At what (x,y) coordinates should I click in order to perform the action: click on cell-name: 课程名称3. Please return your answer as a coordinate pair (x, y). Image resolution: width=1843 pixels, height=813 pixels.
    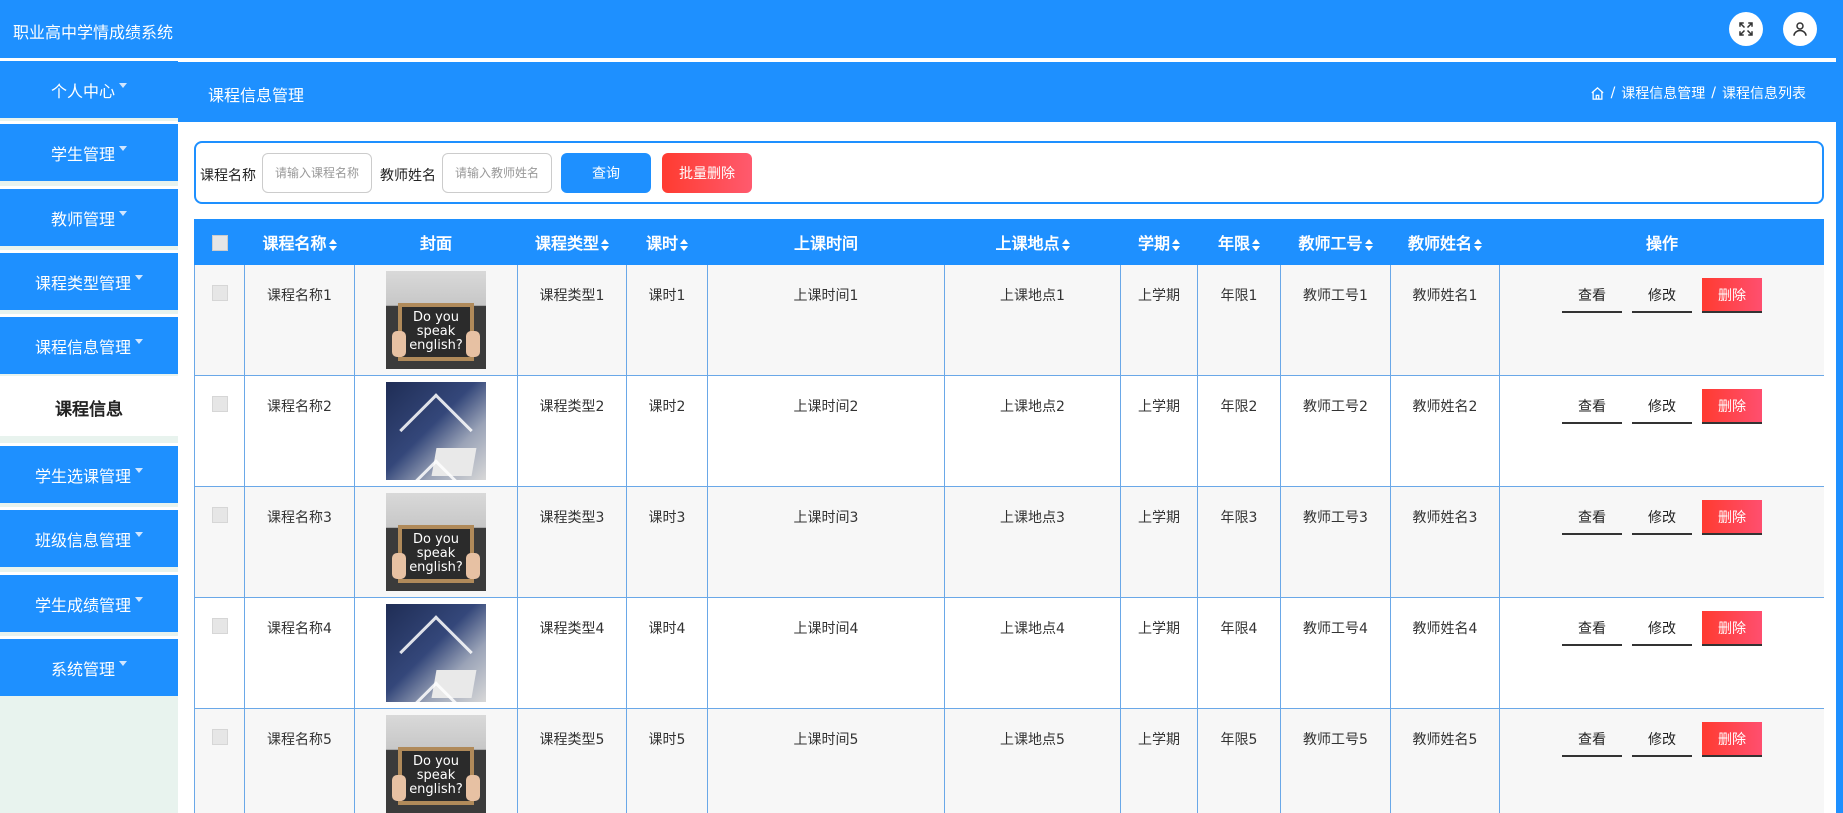
    Looking at the image, I should click on (299, 542).